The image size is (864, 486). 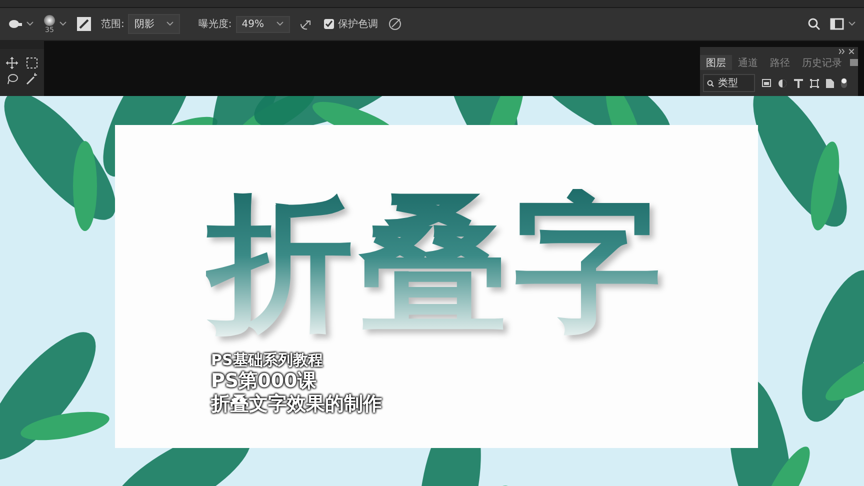 What do you see at coordinates (748, 62) in the screenshot?
I see `panel-tab: 通道` at bounding box center [748, 62].